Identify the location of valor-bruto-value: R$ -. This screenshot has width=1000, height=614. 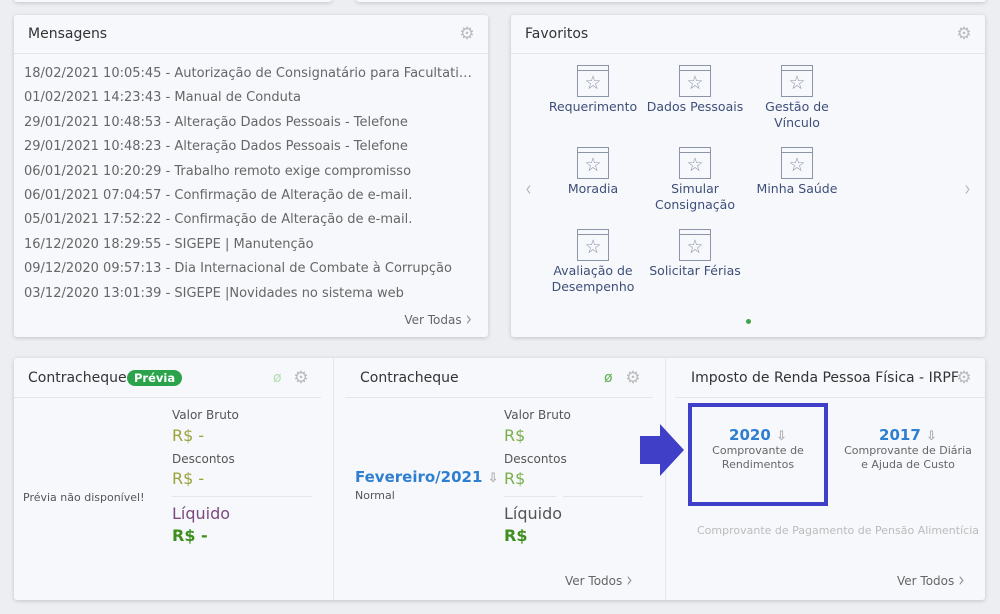
(188, 435).